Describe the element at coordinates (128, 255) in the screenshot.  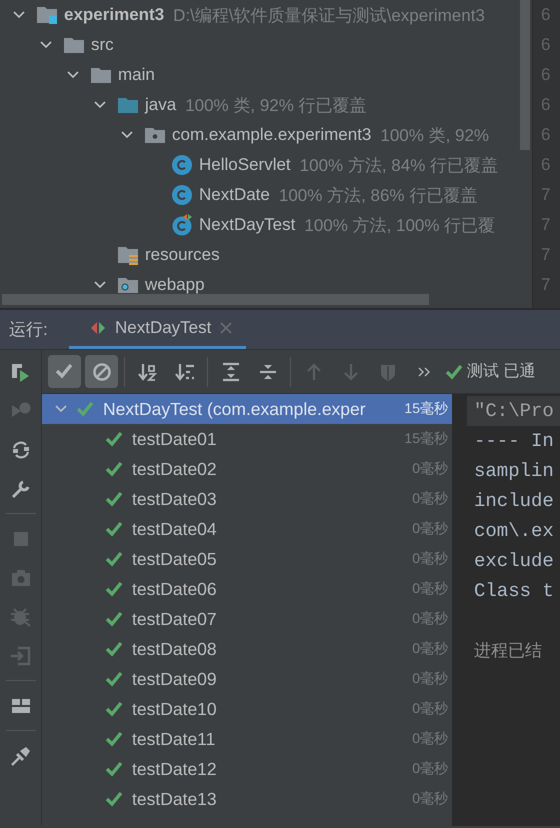
I see `resources-folder-icon` at that location.